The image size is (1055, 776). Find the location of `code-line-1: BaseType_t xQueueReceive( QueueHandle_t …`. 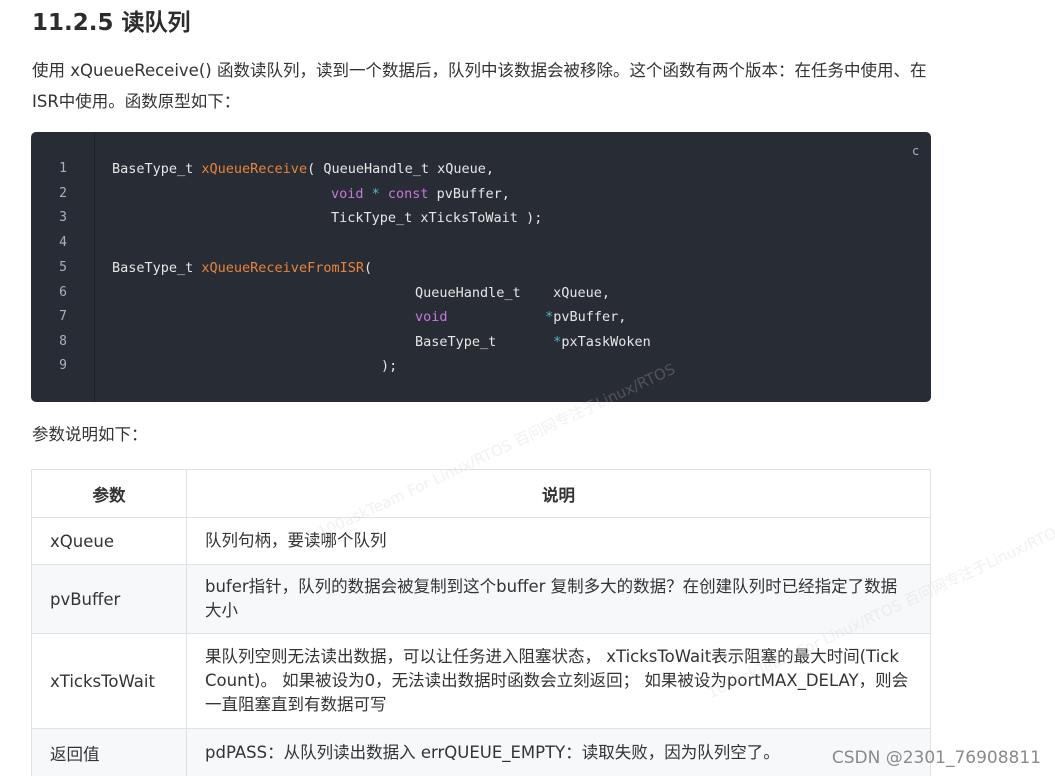

code-line-1: BaseType_t xQueueReceive( QueueHandle_t … is located at coordinates (303, 169).